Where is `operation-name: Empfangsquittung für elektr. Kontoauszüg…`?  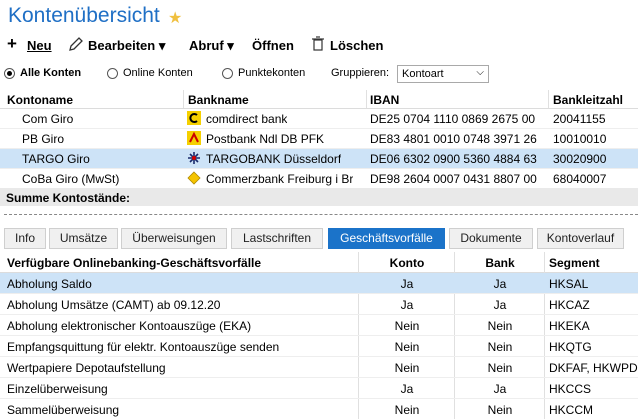
operation-name: Empfangsquittung für elektr. Kontoauszüg… is located at coordinates (143, 347).